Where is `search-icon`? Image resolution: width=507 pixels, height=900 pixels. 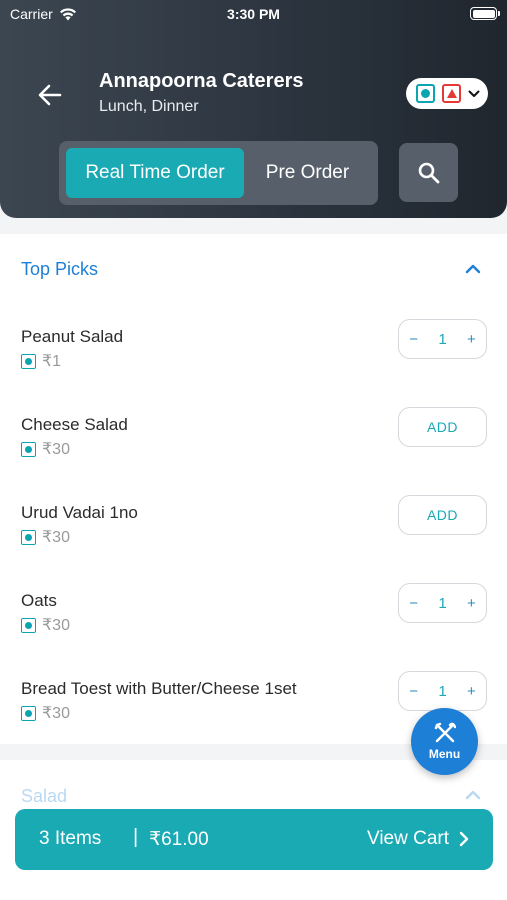 search-icon is located at coordinates (428, 172).